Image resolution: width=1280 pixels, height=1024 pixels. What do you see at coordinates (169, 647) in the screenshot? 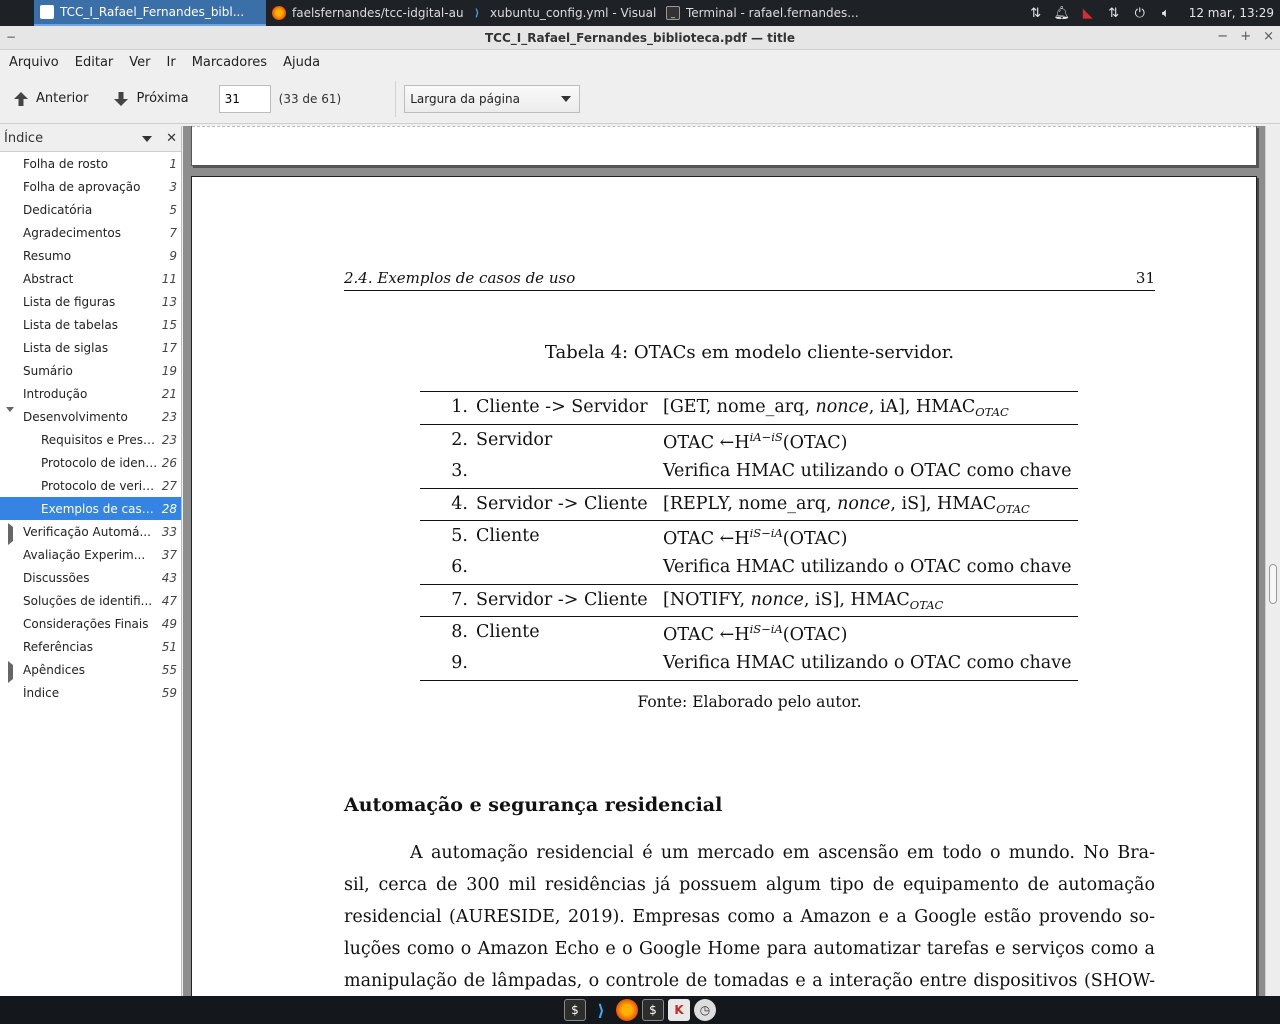
I see `outline-item-page: 51` at bounding box center [169, 647].